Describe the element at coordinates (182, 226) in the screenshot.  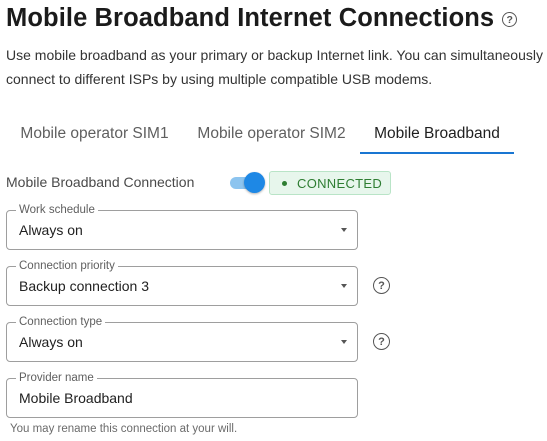
I see `work-schedule-select: Work schedule Always on` at that location.